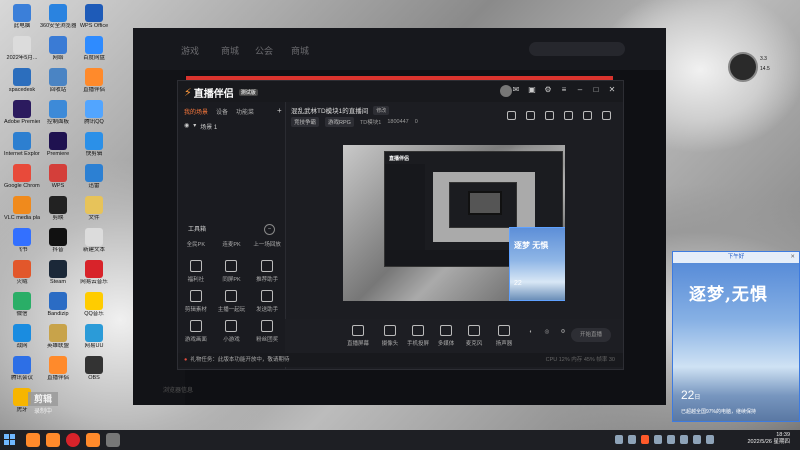 The width and height of the screenshot is (800, 450). Describe the element at coordinates (22, 240) in the screenshot. I see `desktop-icon: 飞书` at that location.